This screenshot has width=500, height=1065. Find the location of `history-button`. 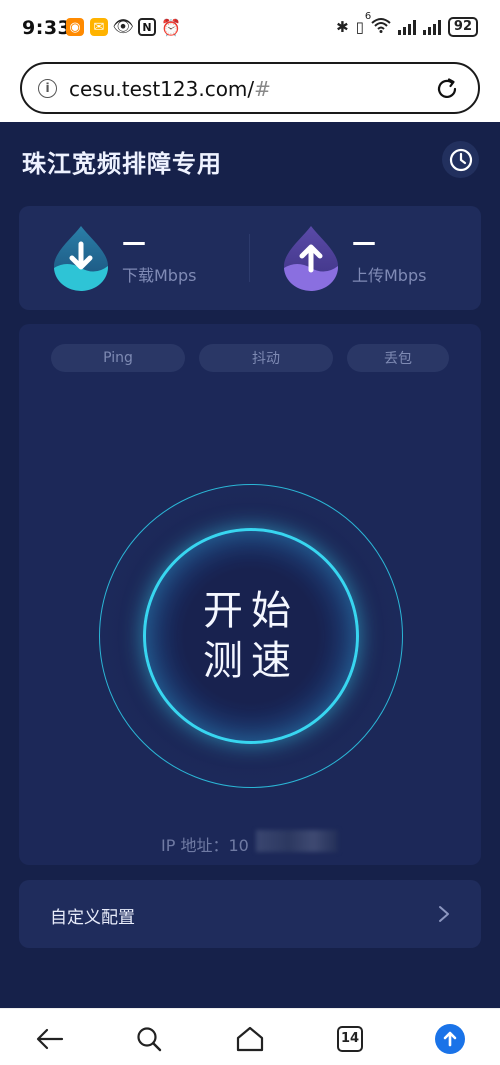

history-button is located at coordinates (460, 159).